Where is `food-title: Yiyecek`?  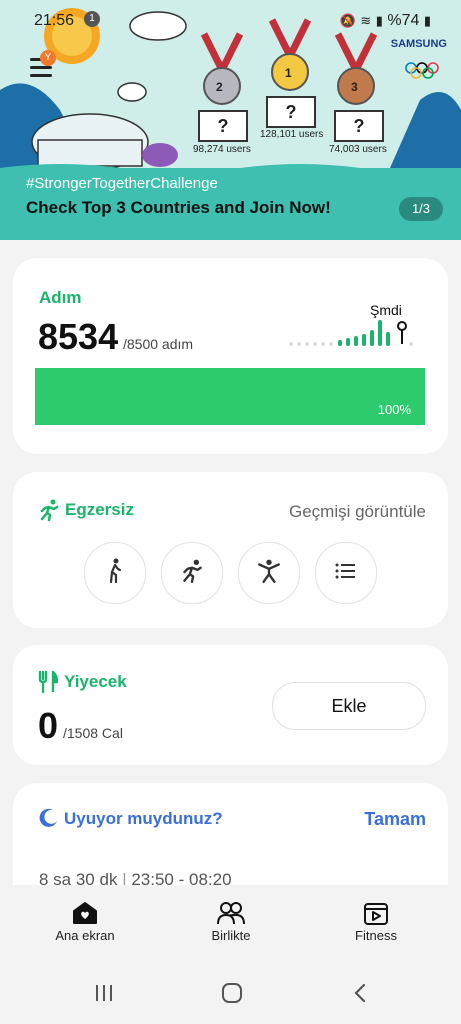 food-title: Yiyecek is located at coordinates (95, 681).